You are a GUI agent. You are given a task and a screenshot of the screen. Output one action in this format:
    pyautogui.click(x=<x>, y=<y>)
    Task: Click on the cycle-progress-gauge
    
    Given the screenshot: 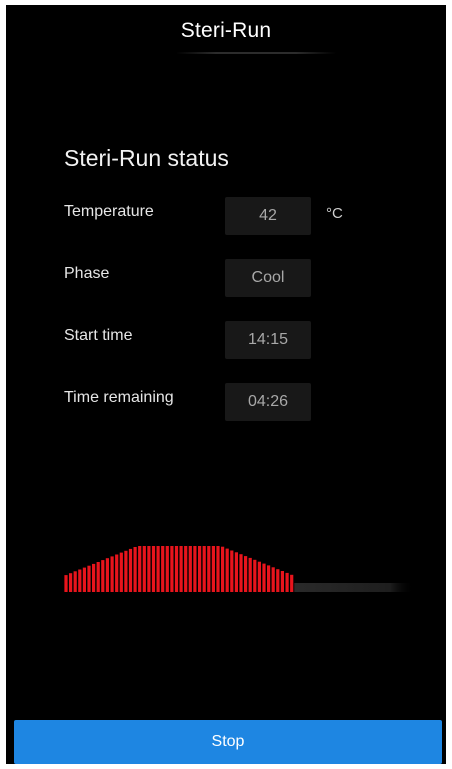 What is the action you would take?
    pyautogui.click(x=239, y=569)
    